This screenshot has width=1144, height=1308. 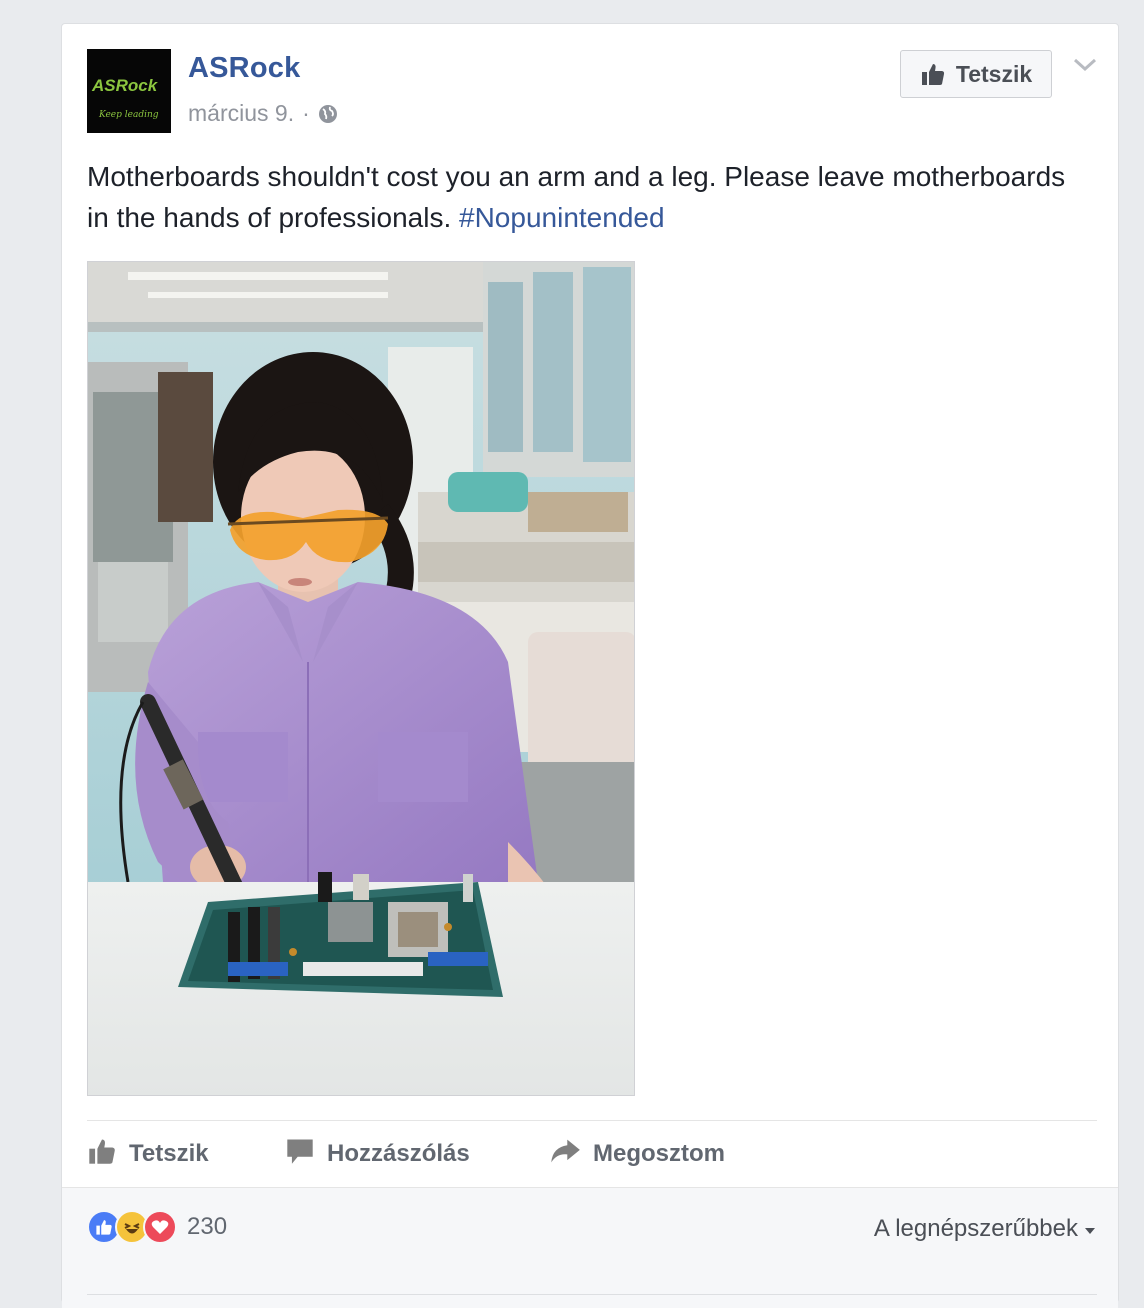 I want to click on globe-icon, so click(x=328, y=114).